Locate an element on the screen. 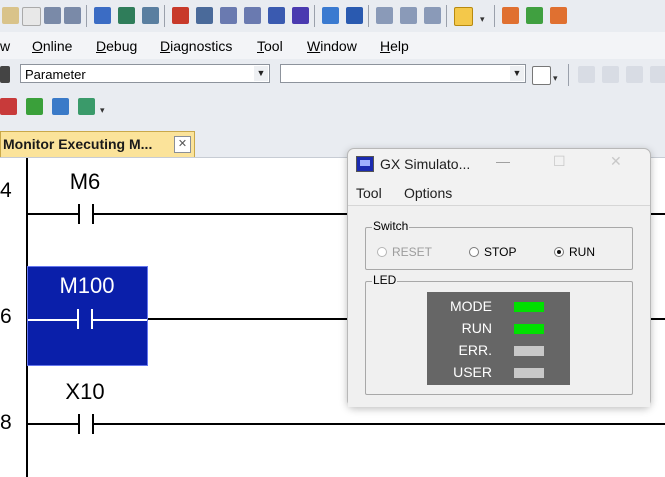 The image size is (665, 477). document-icon is located at coordinates (31, 16).